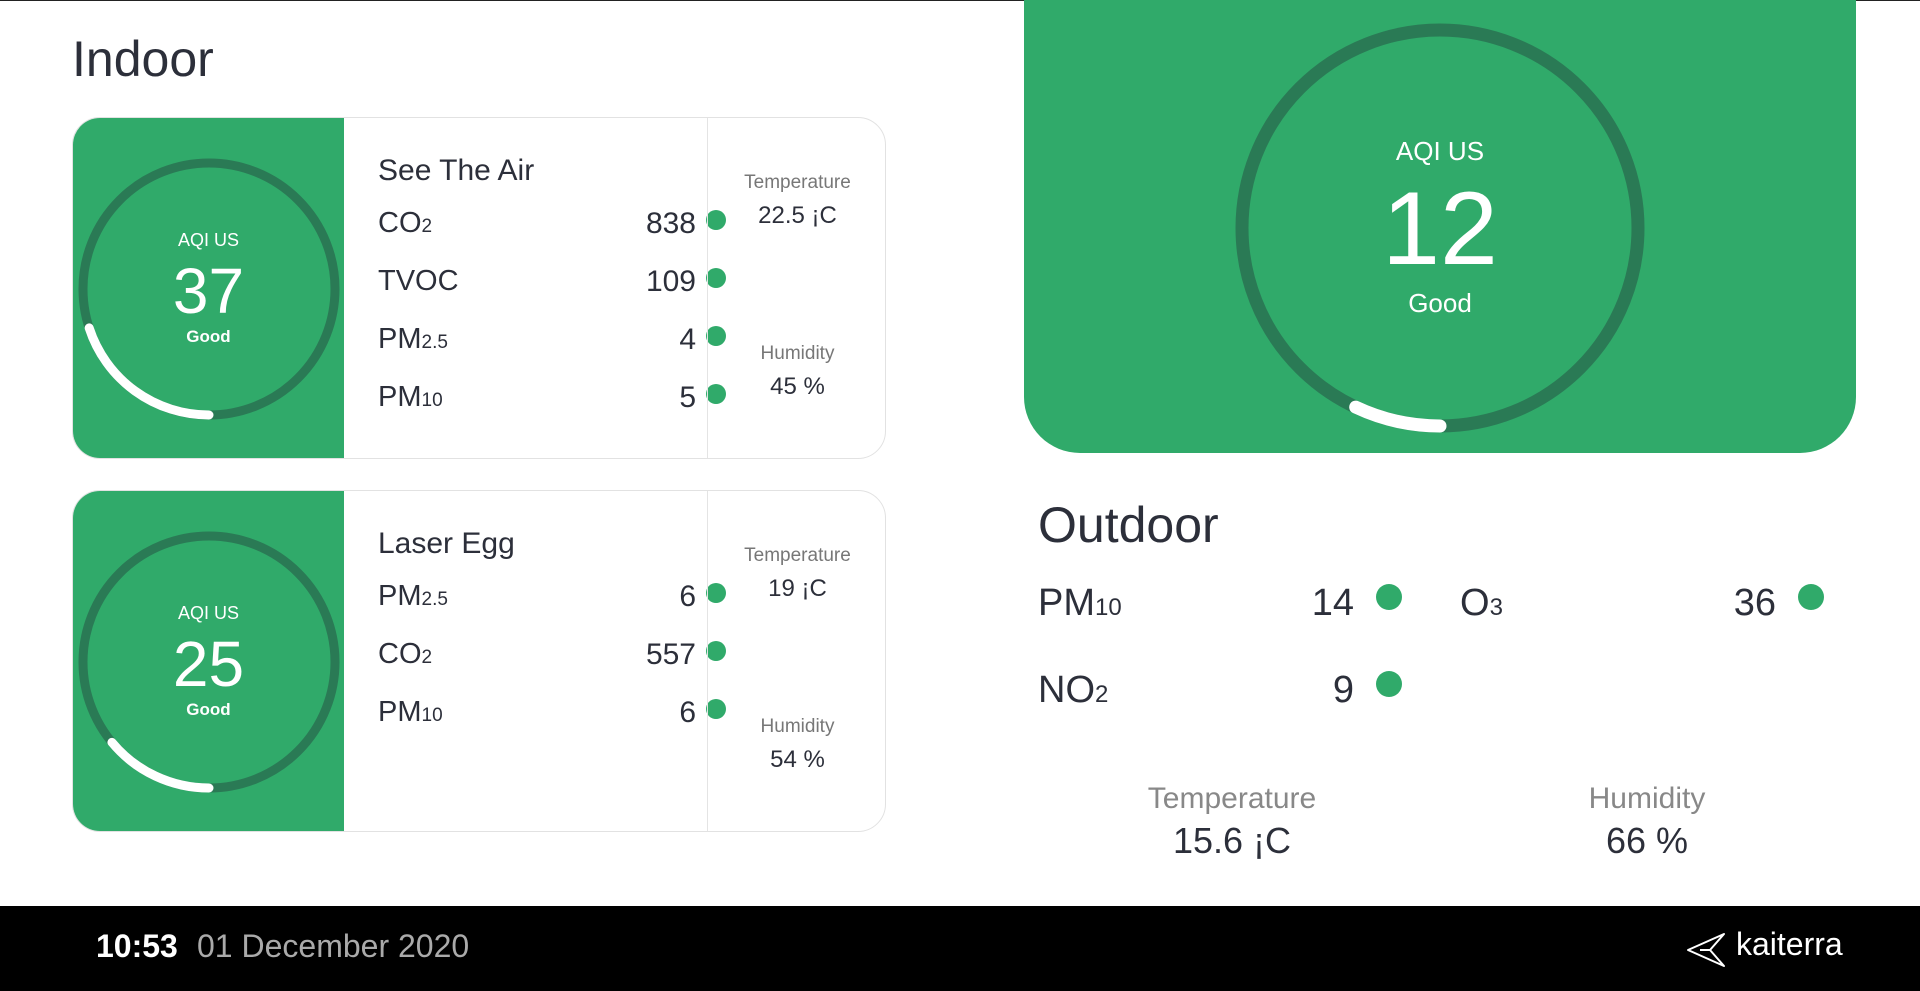 This screenshot has width=1920, height=991. I want to click on metric-value: 36, so click(1754, 603).